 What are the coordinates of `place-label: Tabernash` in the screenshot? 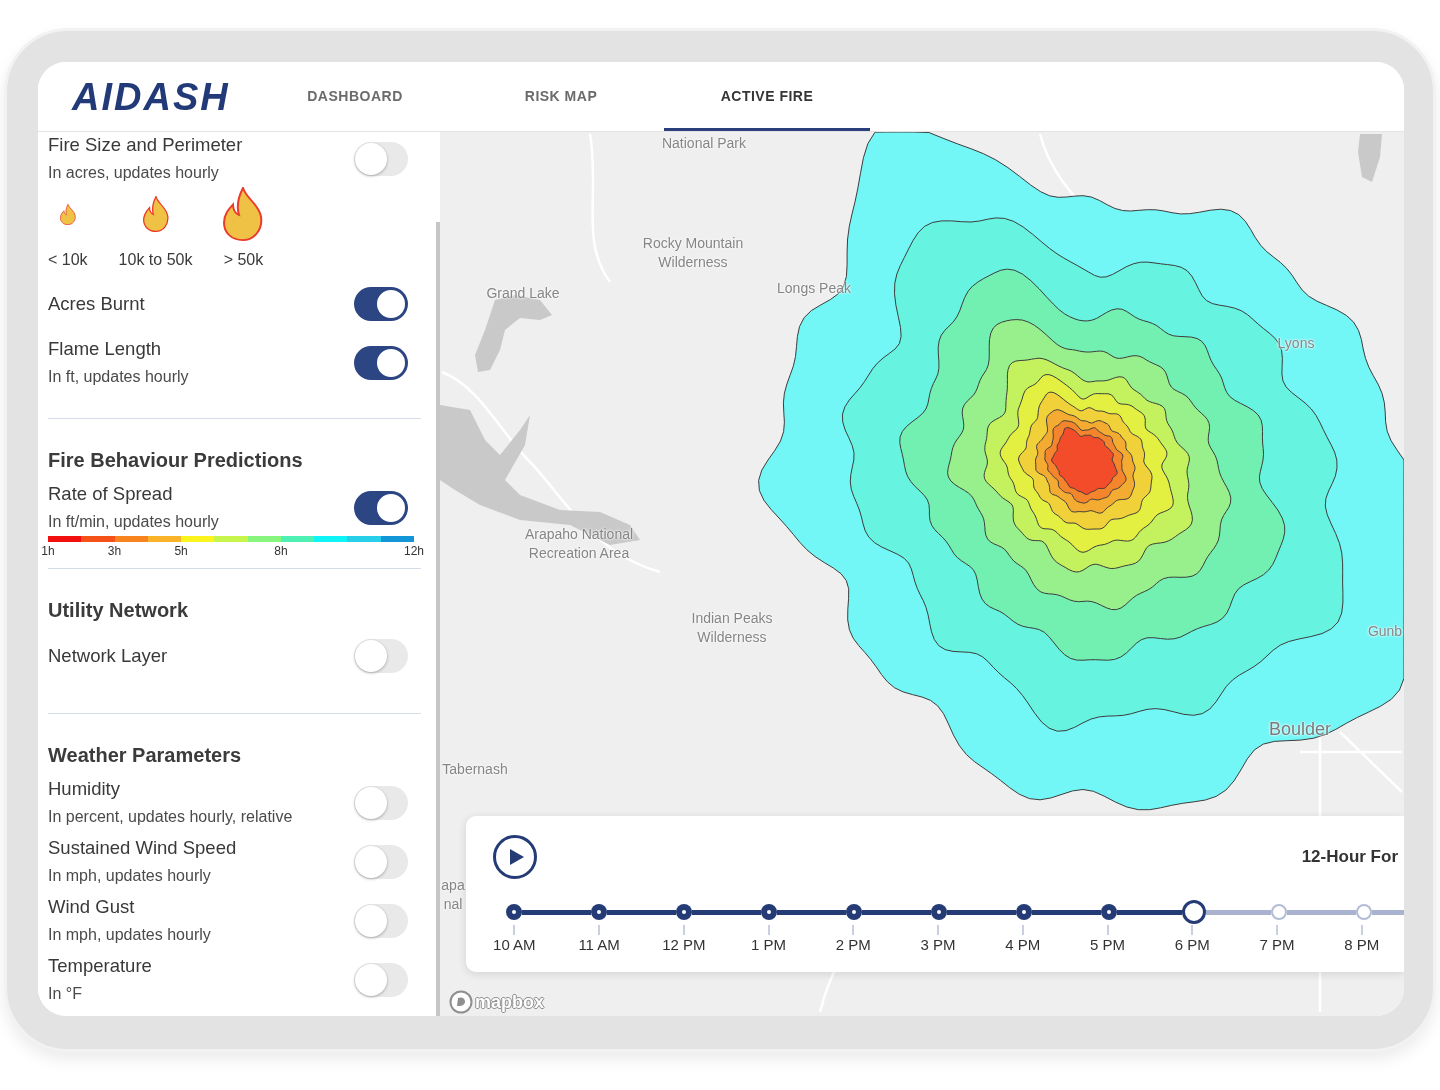 It's located at (475, 769).